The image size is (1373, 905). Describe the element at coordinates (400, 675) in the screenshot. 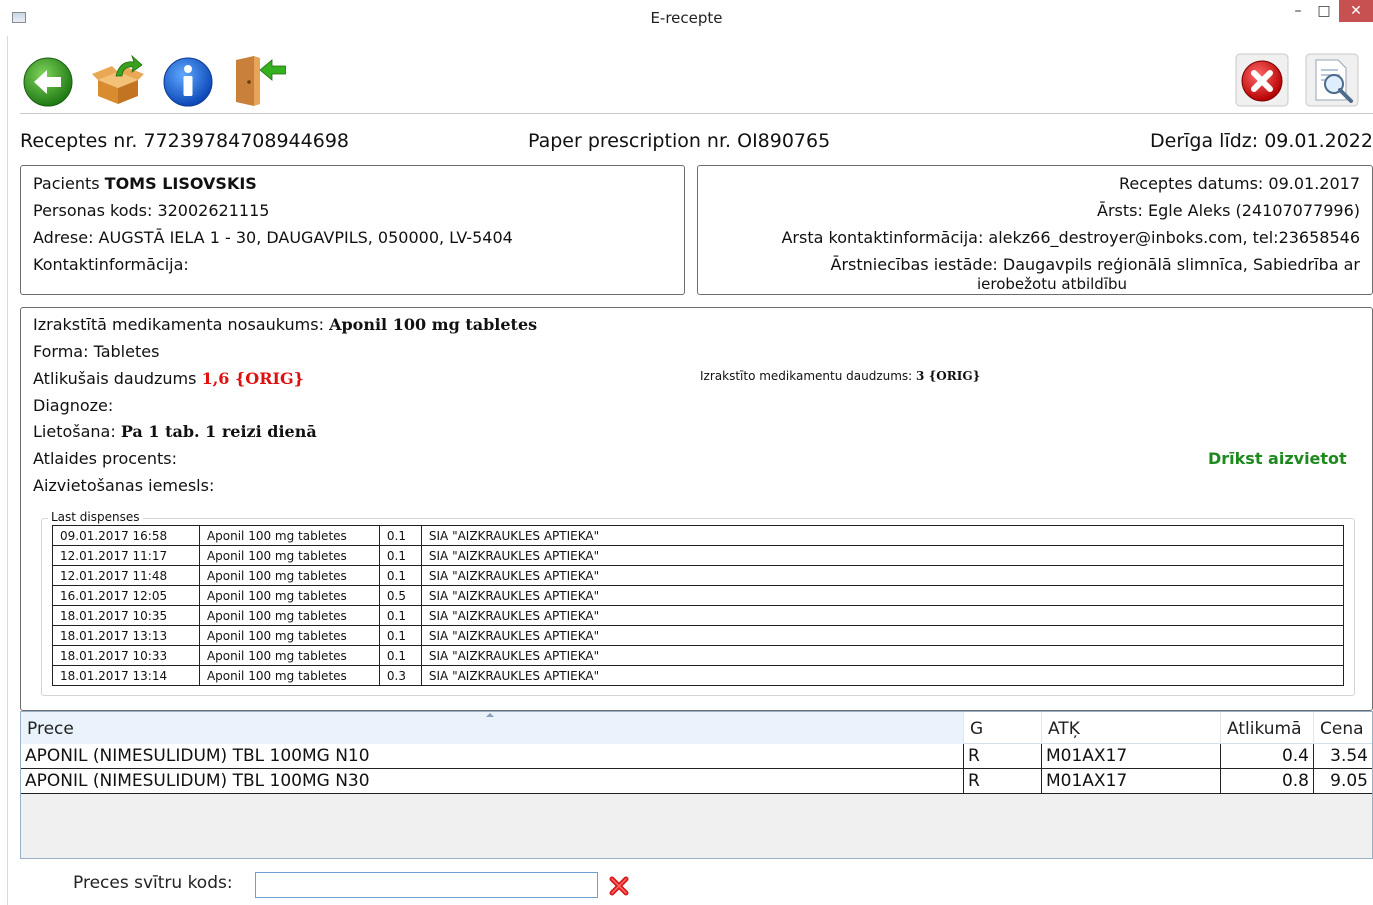

I see `dispense-quantity: 0.3` at that location.